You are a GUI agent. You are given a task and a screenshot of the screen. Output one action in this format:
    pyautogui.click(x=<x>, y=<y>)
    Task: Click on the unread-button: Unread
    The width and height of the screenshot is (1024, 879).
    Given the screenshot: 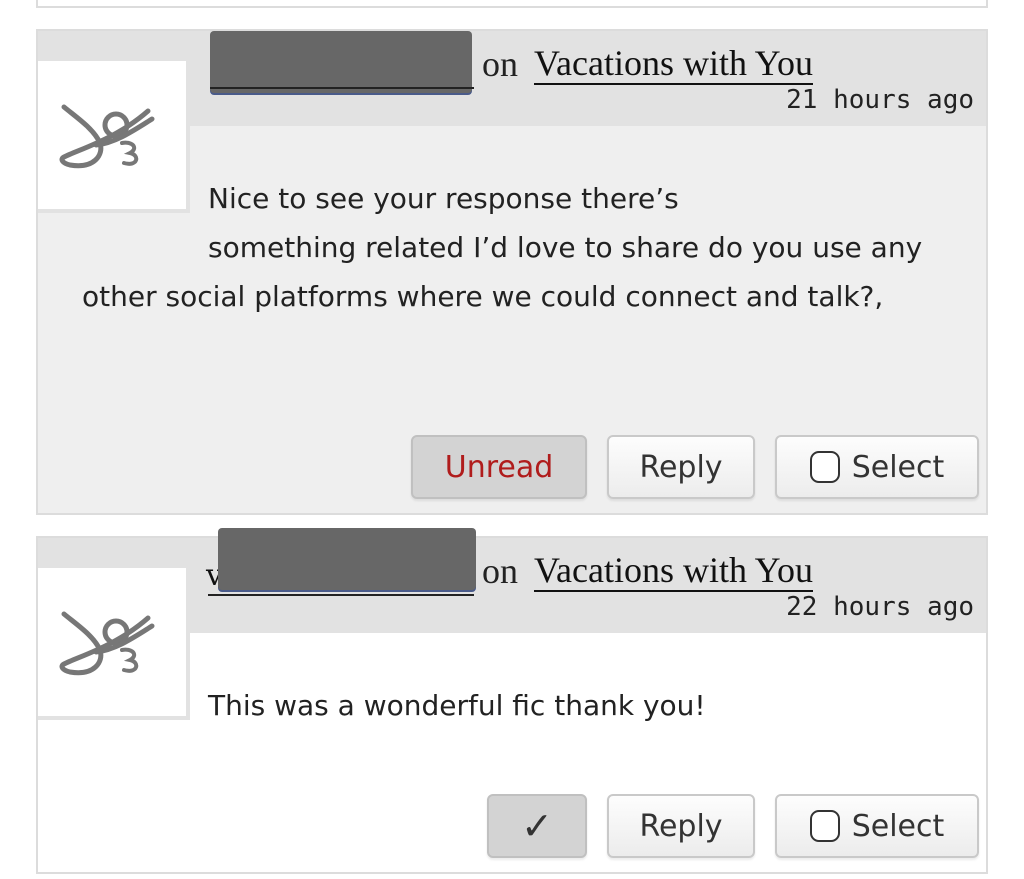 What is the action you would take?
    pyautogui.click(x=499, y=467)
    